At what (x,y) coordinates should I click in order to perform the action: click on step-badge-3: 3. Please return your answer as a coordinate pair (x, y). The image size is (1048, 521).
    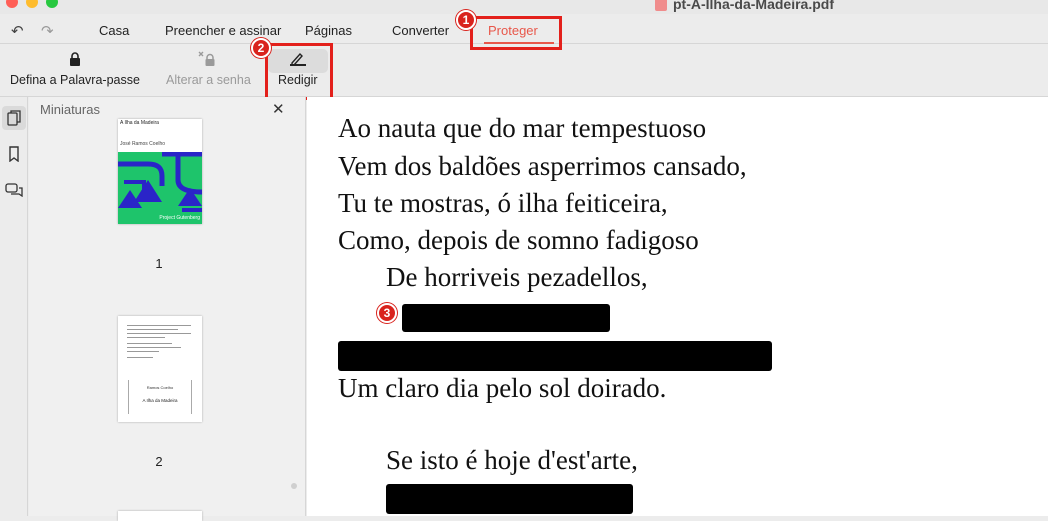
    Looking at the image, I should click on (387, 313).